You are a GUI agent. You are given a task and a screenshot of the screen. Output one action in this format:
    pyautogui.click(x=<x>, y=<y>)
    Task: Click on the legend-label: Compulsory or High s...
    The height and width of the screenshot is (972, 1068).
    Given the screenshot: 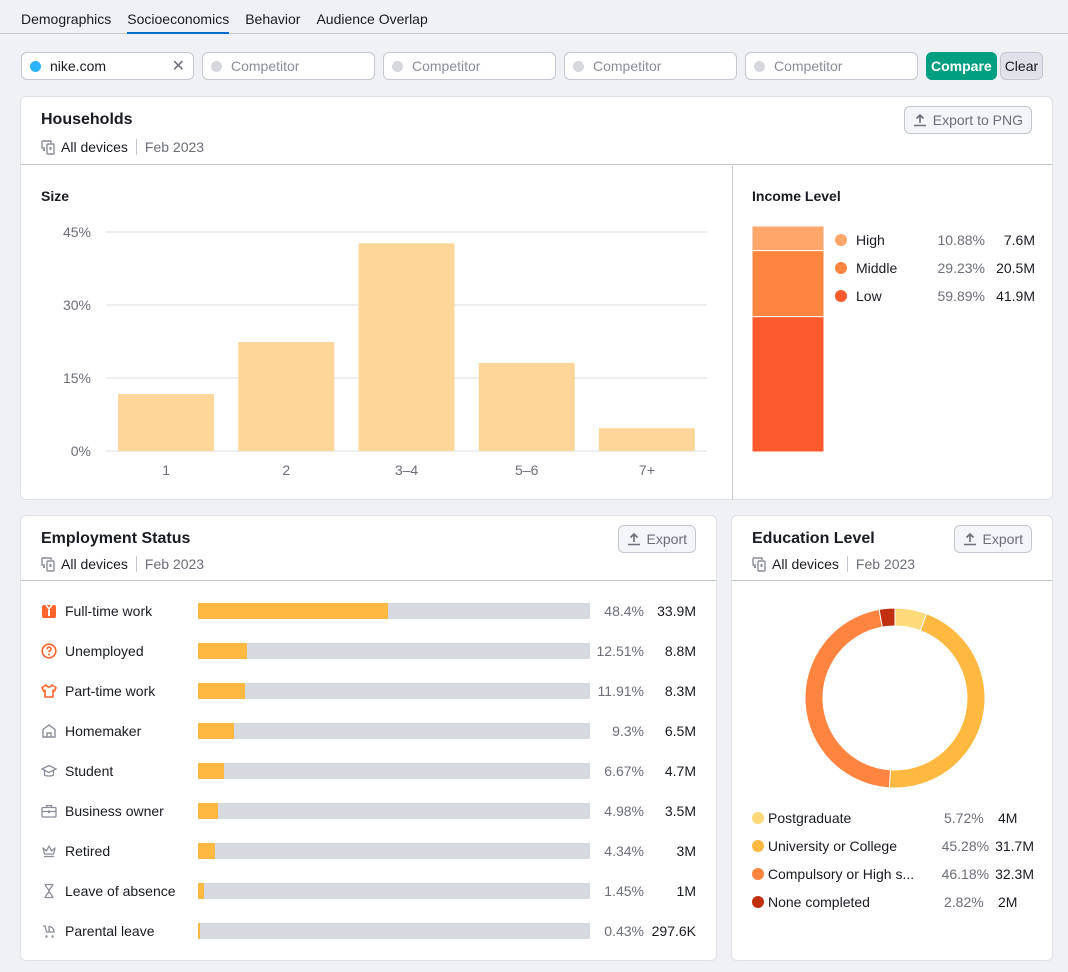 What is the action you would take?
    pyautogui.click(x=841, y=874)
    